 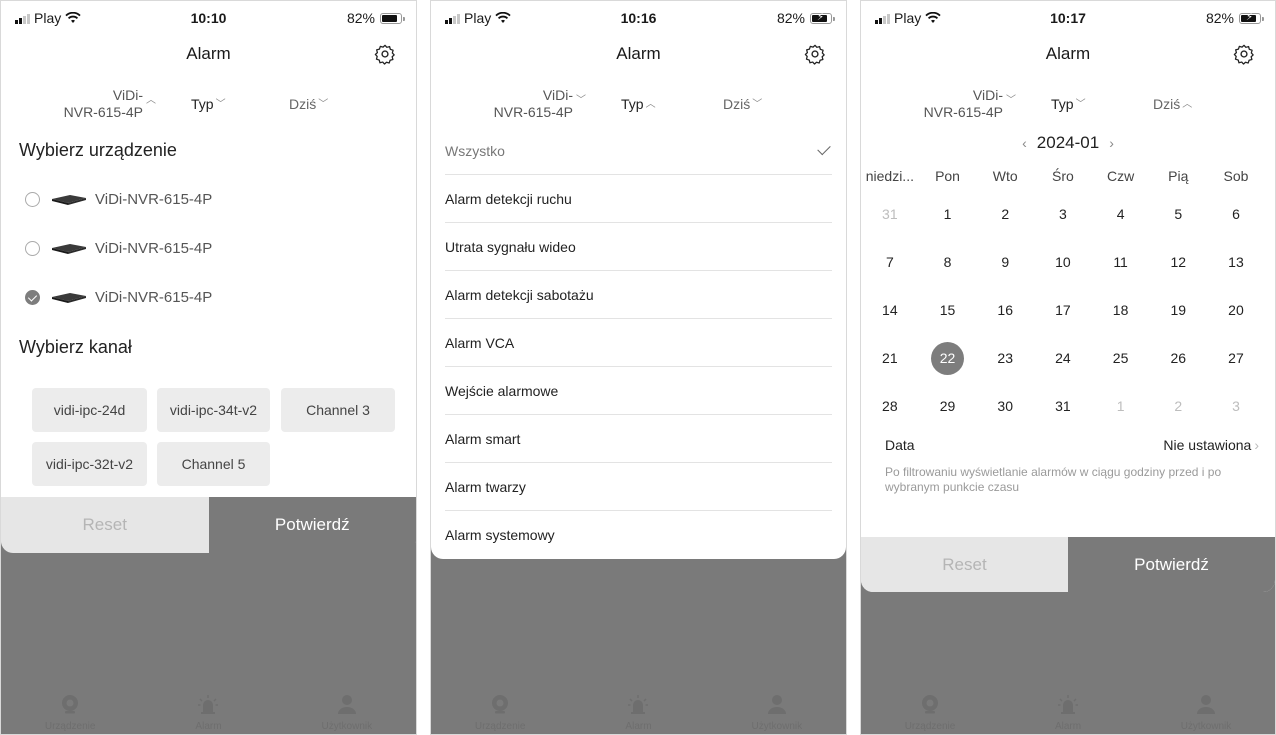 I want to click on calendar-day: 16, so click(x=1005, y=313).